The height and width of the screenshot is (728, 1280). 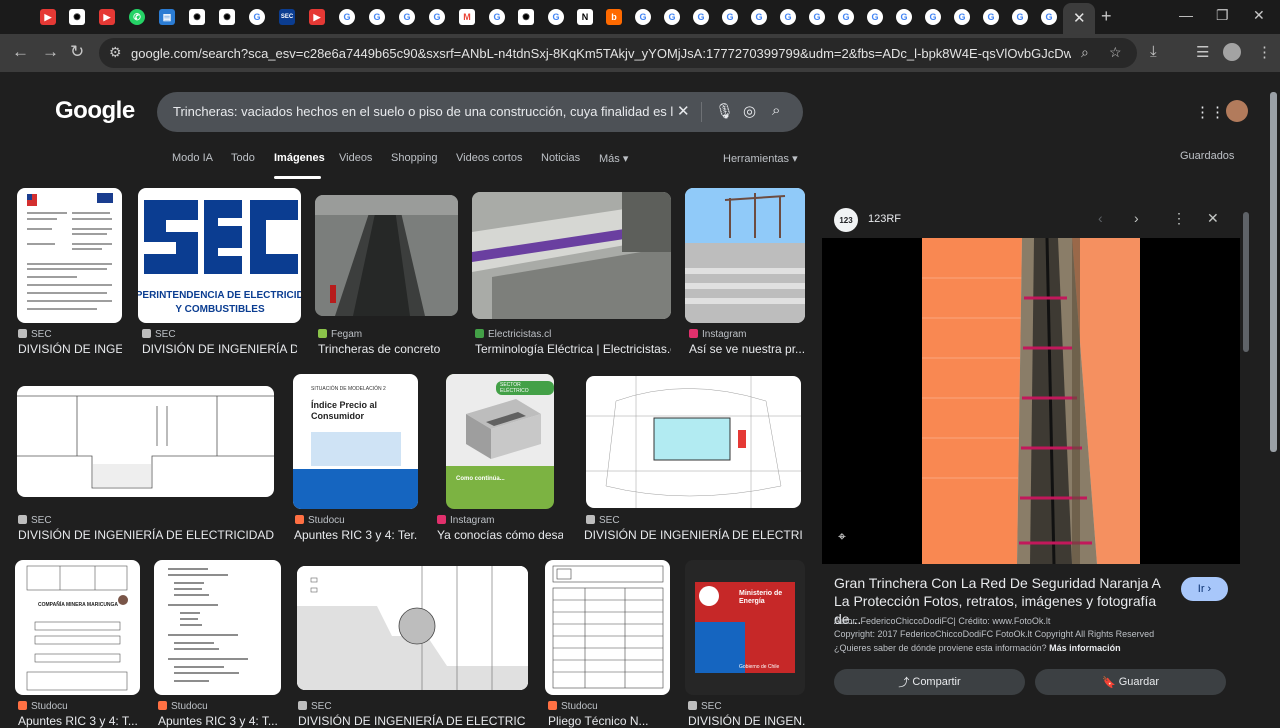 I want to click on tab-todo: Todo, so click(x=243, y=158).